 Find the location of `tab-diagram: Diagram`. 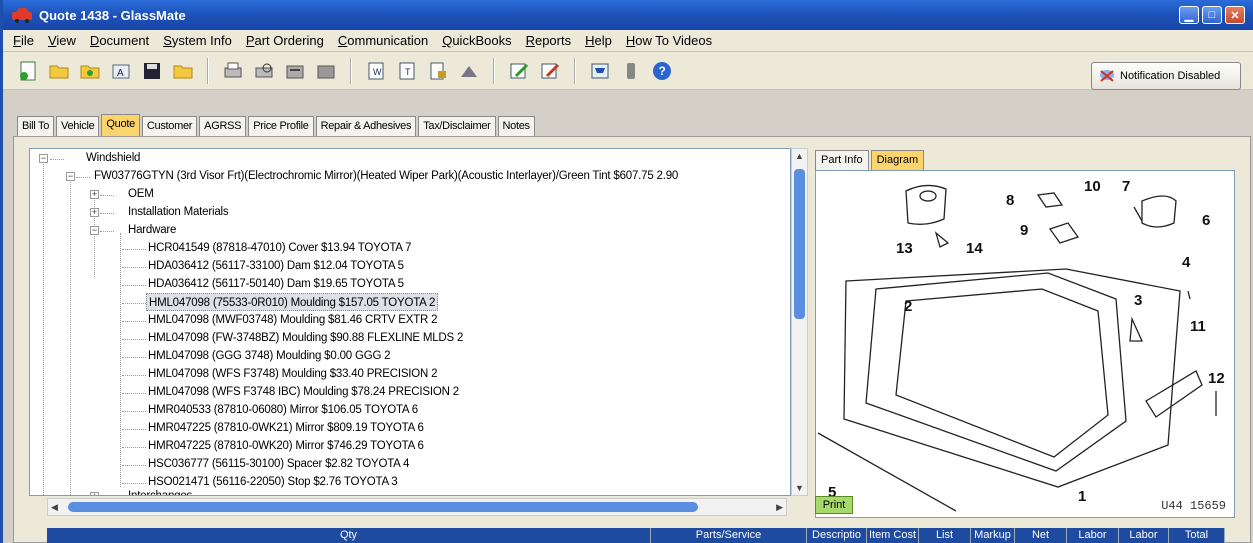

tab-diagram: Diagram is located at coordinates (897, 160).